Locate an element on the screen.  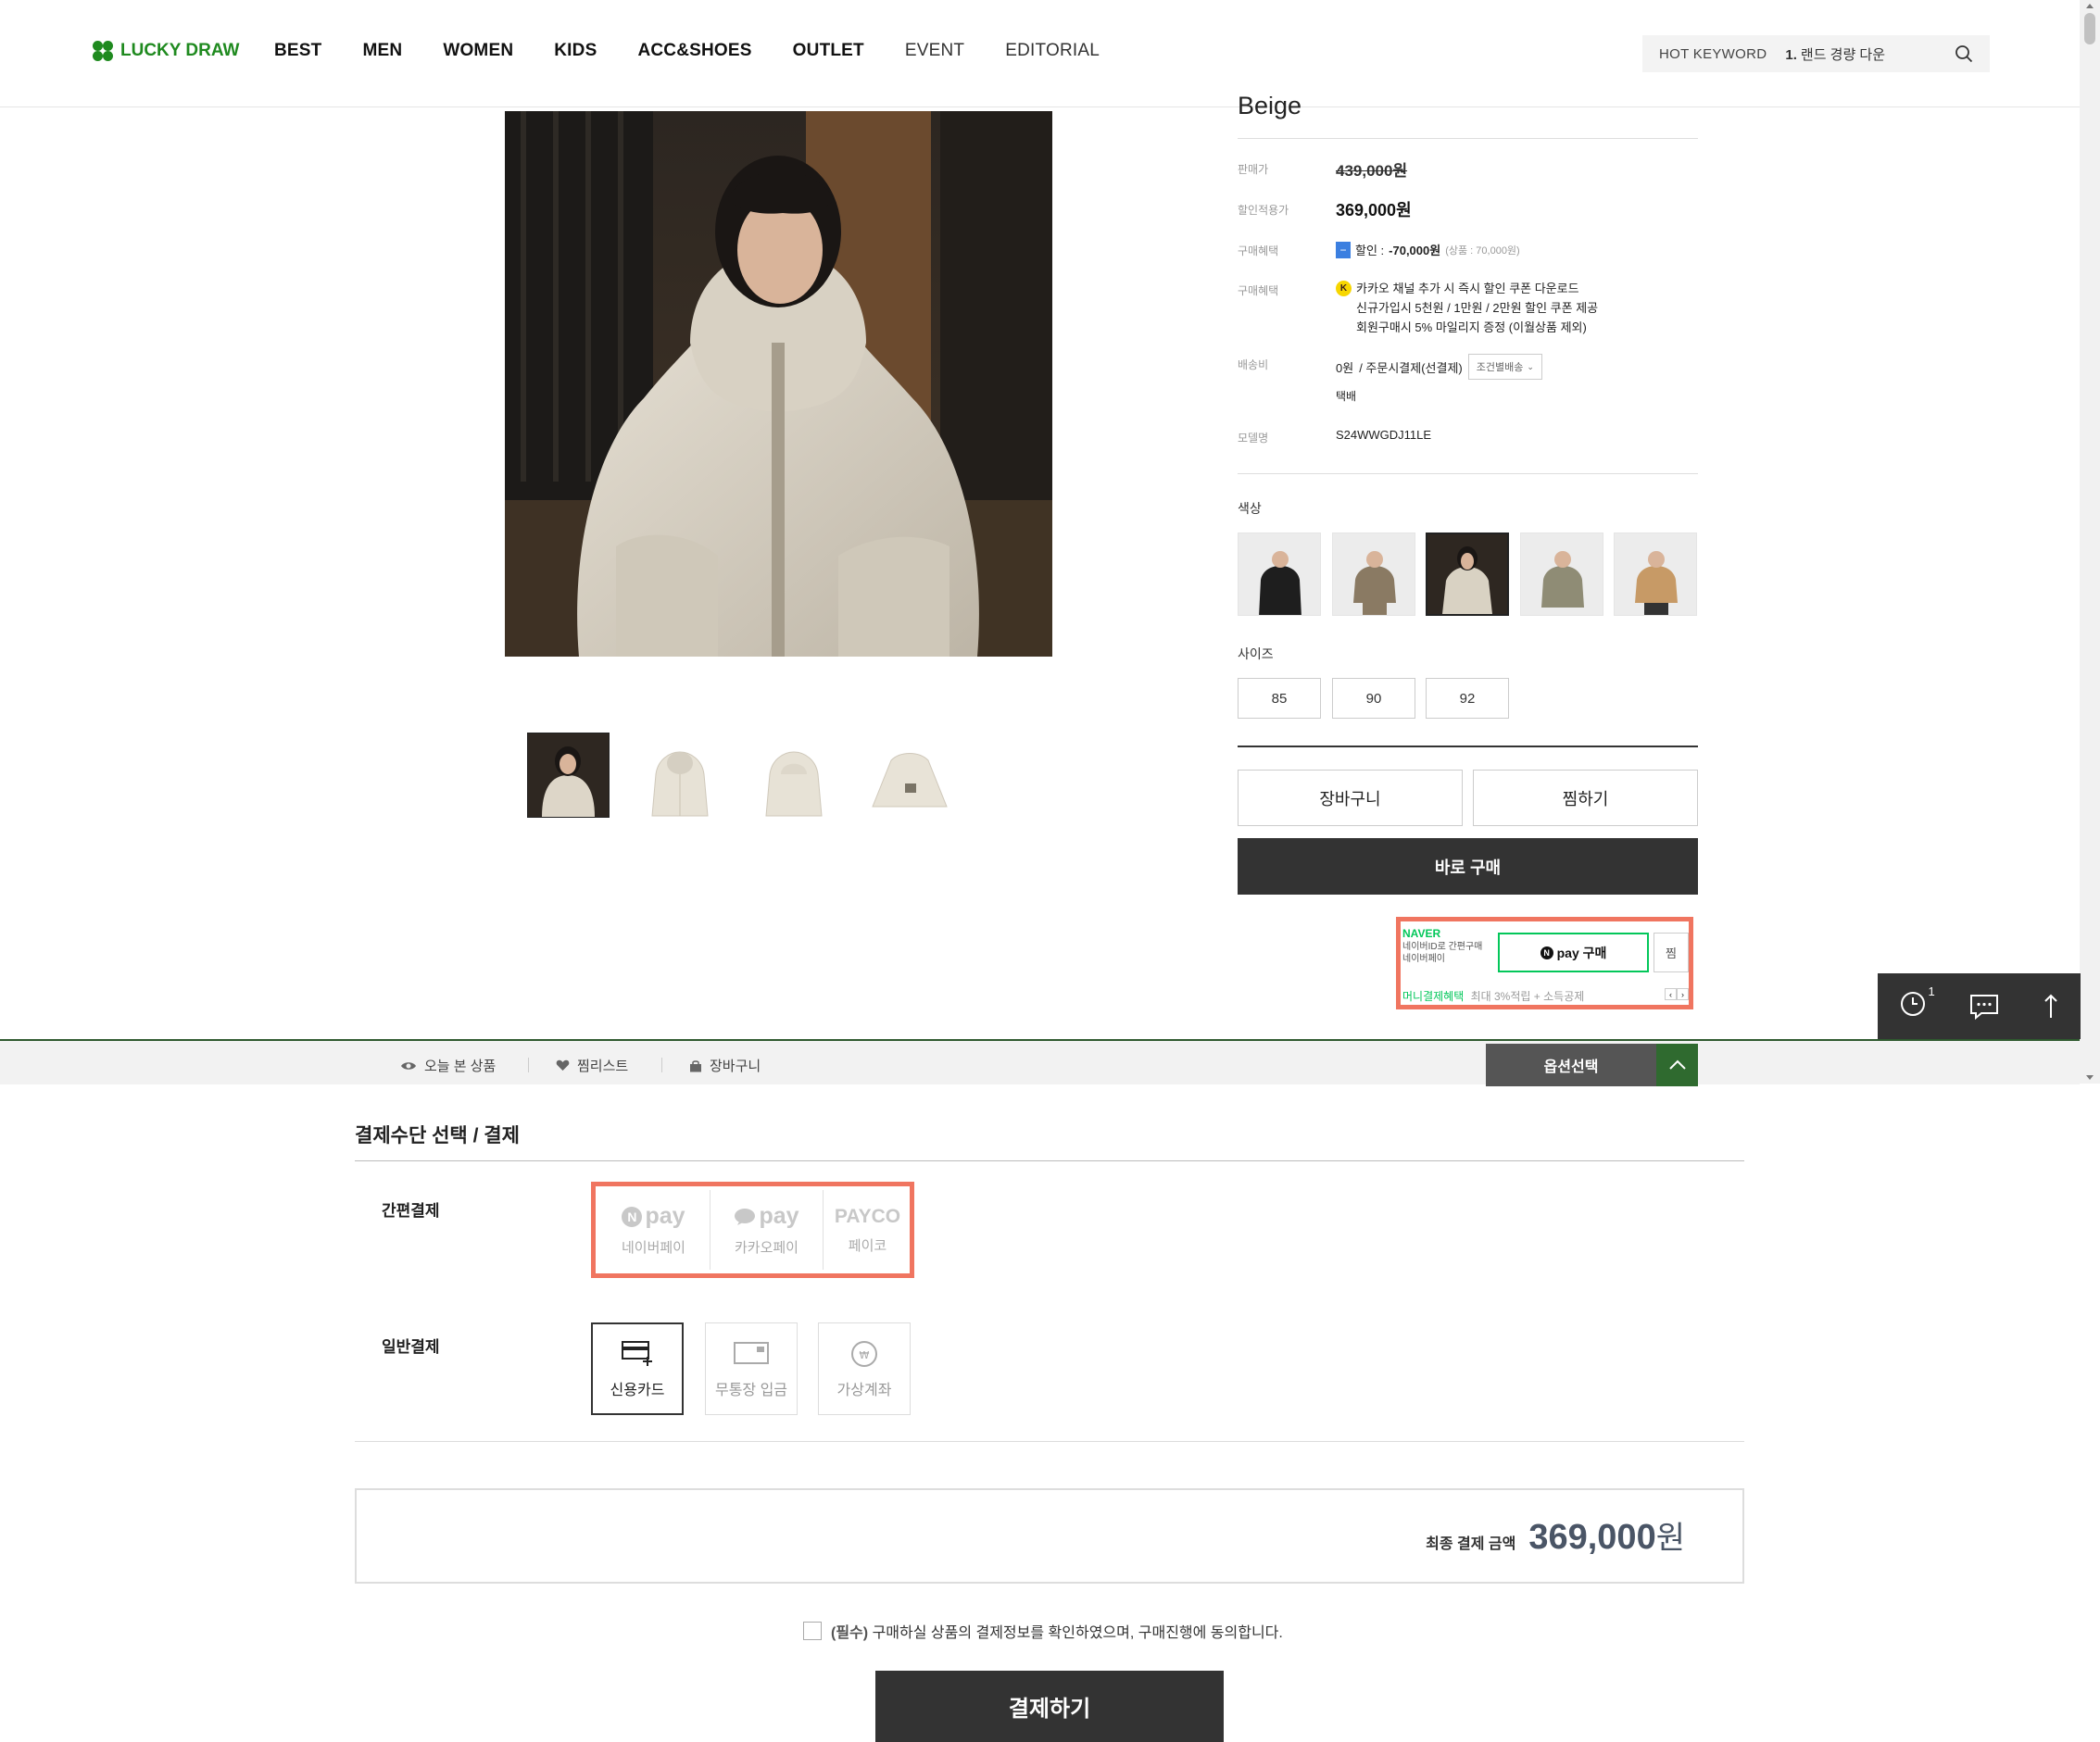
recent-products-label: 오늘 본 상품 is located at coordinates (461, 1066).